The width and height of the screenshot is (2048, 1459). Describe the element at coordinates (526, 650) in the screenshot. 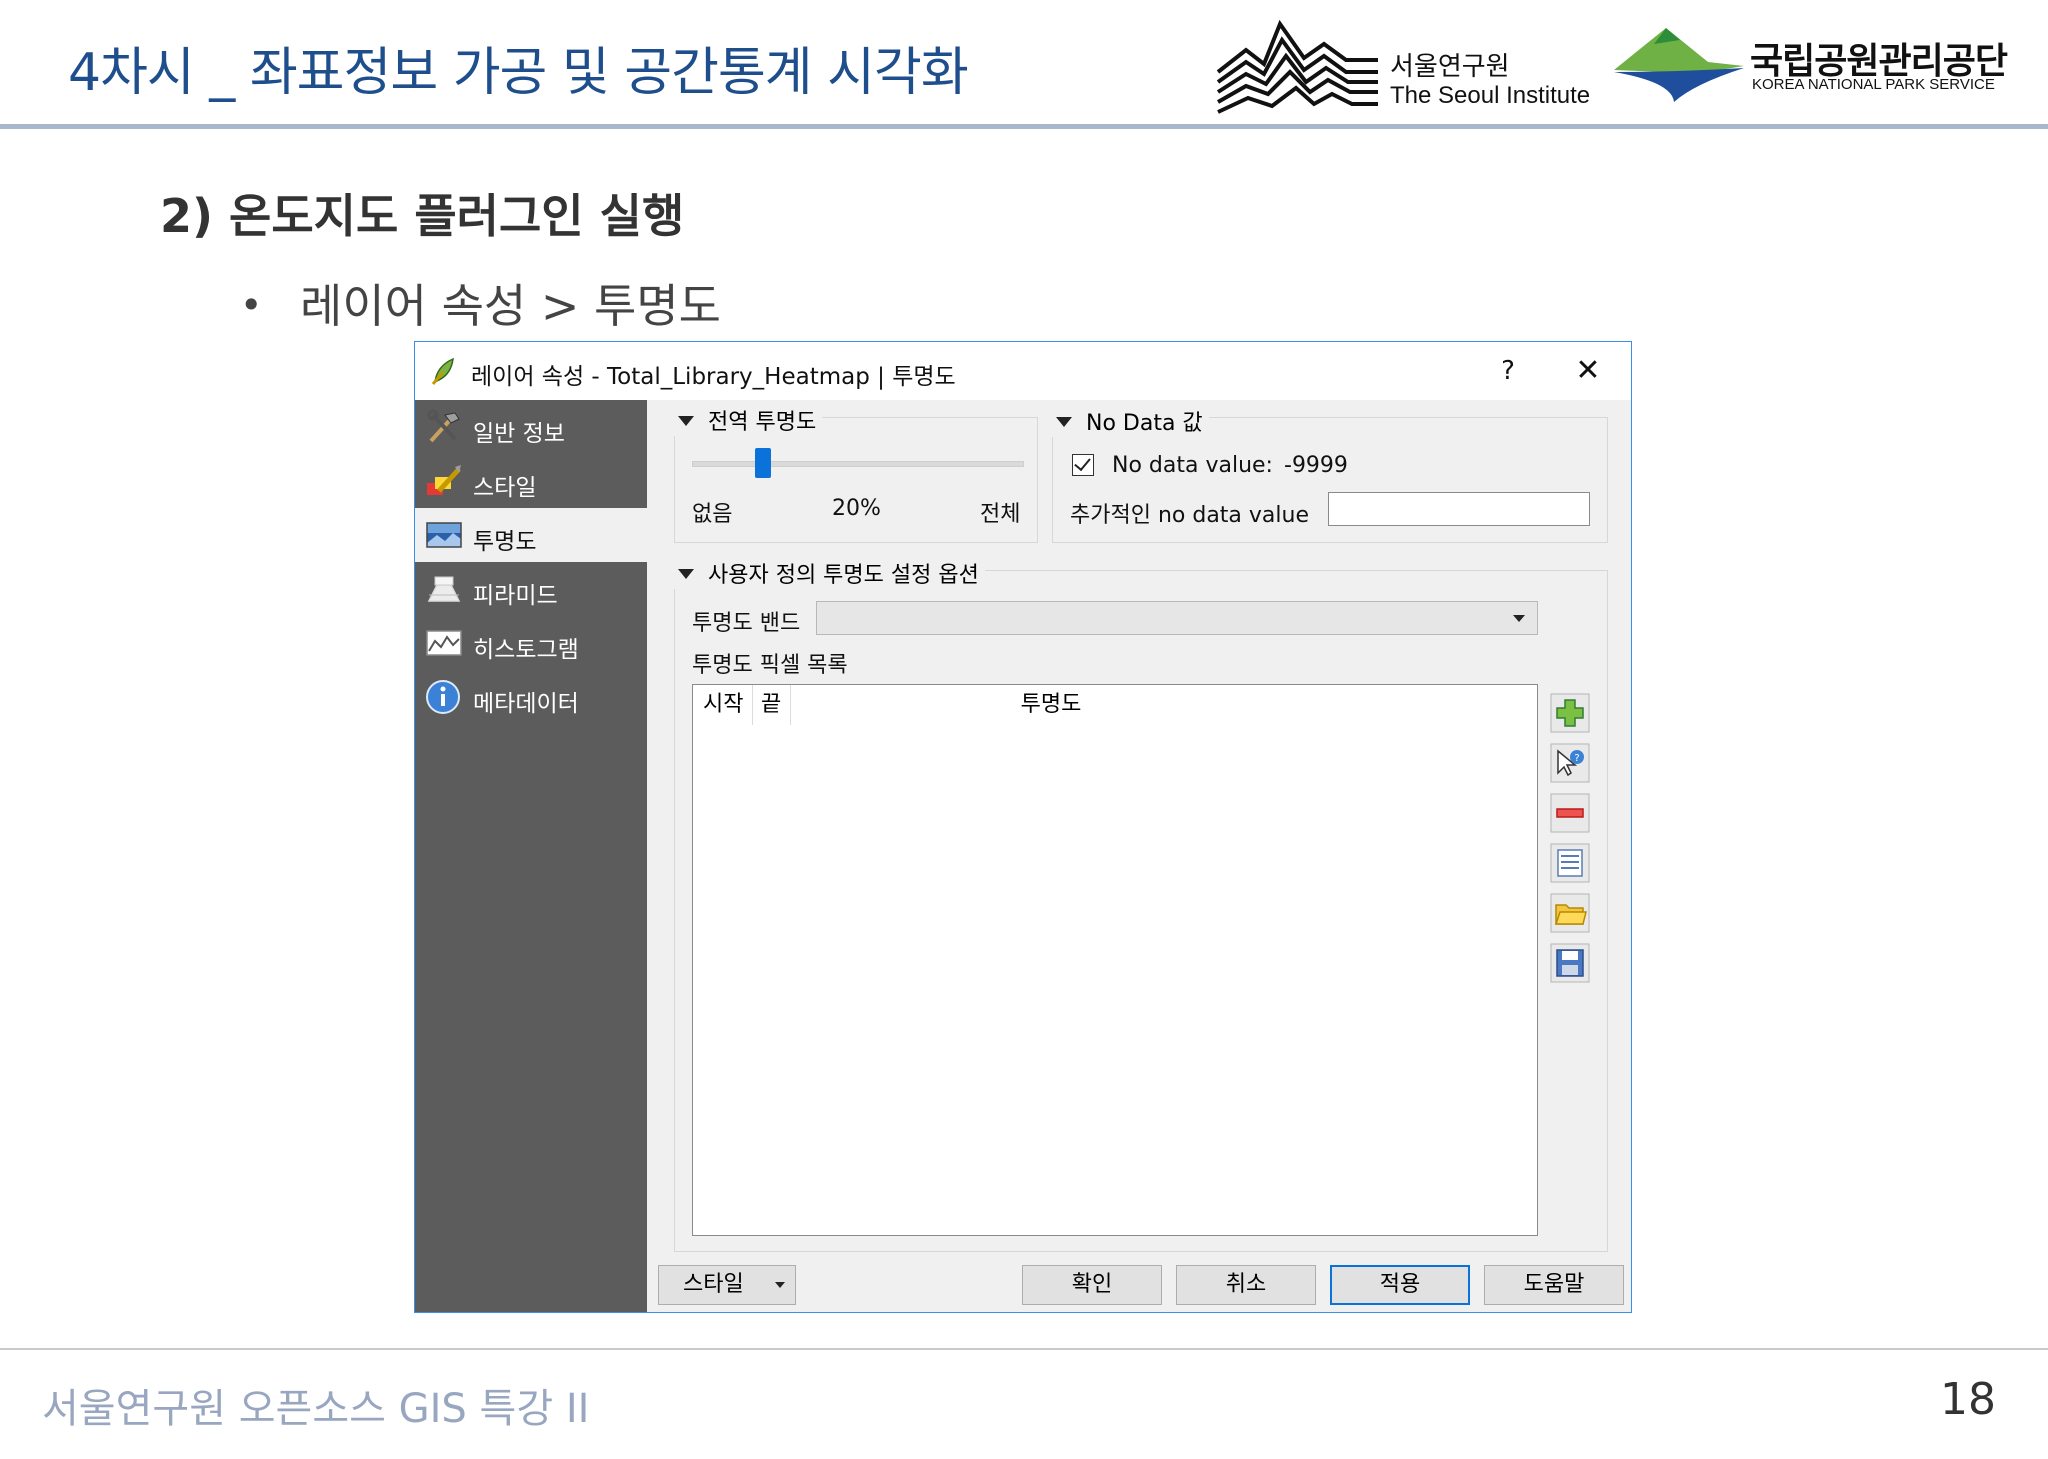

I see `sidebar-item-label: 히스토그램` at that location.